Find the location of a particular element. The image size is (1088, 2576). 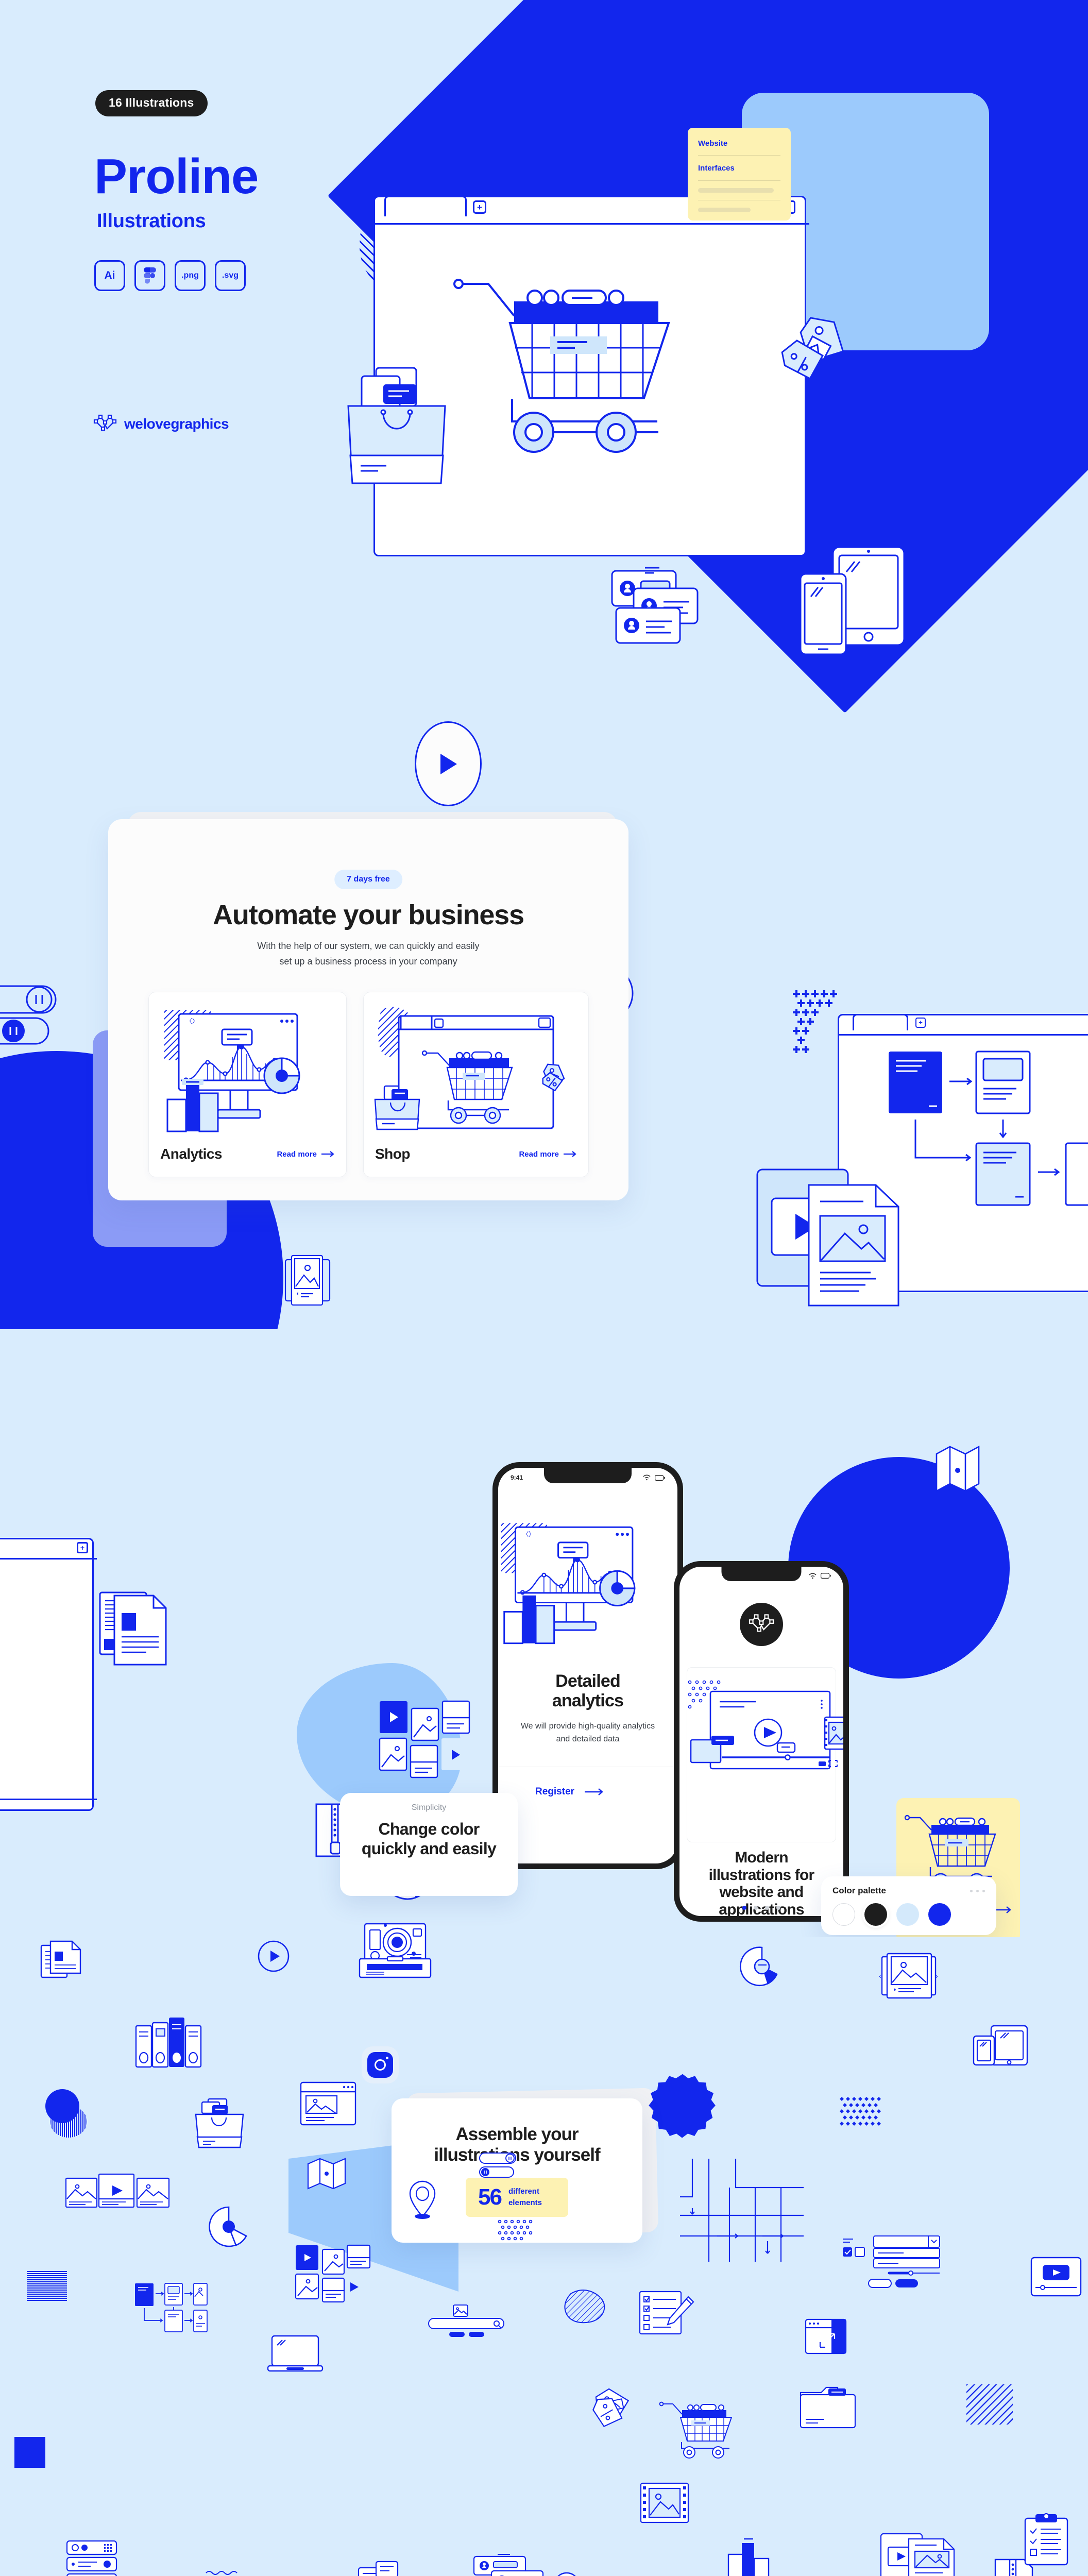

format-badge-svg: .svg is located at coordinates (230, 275).